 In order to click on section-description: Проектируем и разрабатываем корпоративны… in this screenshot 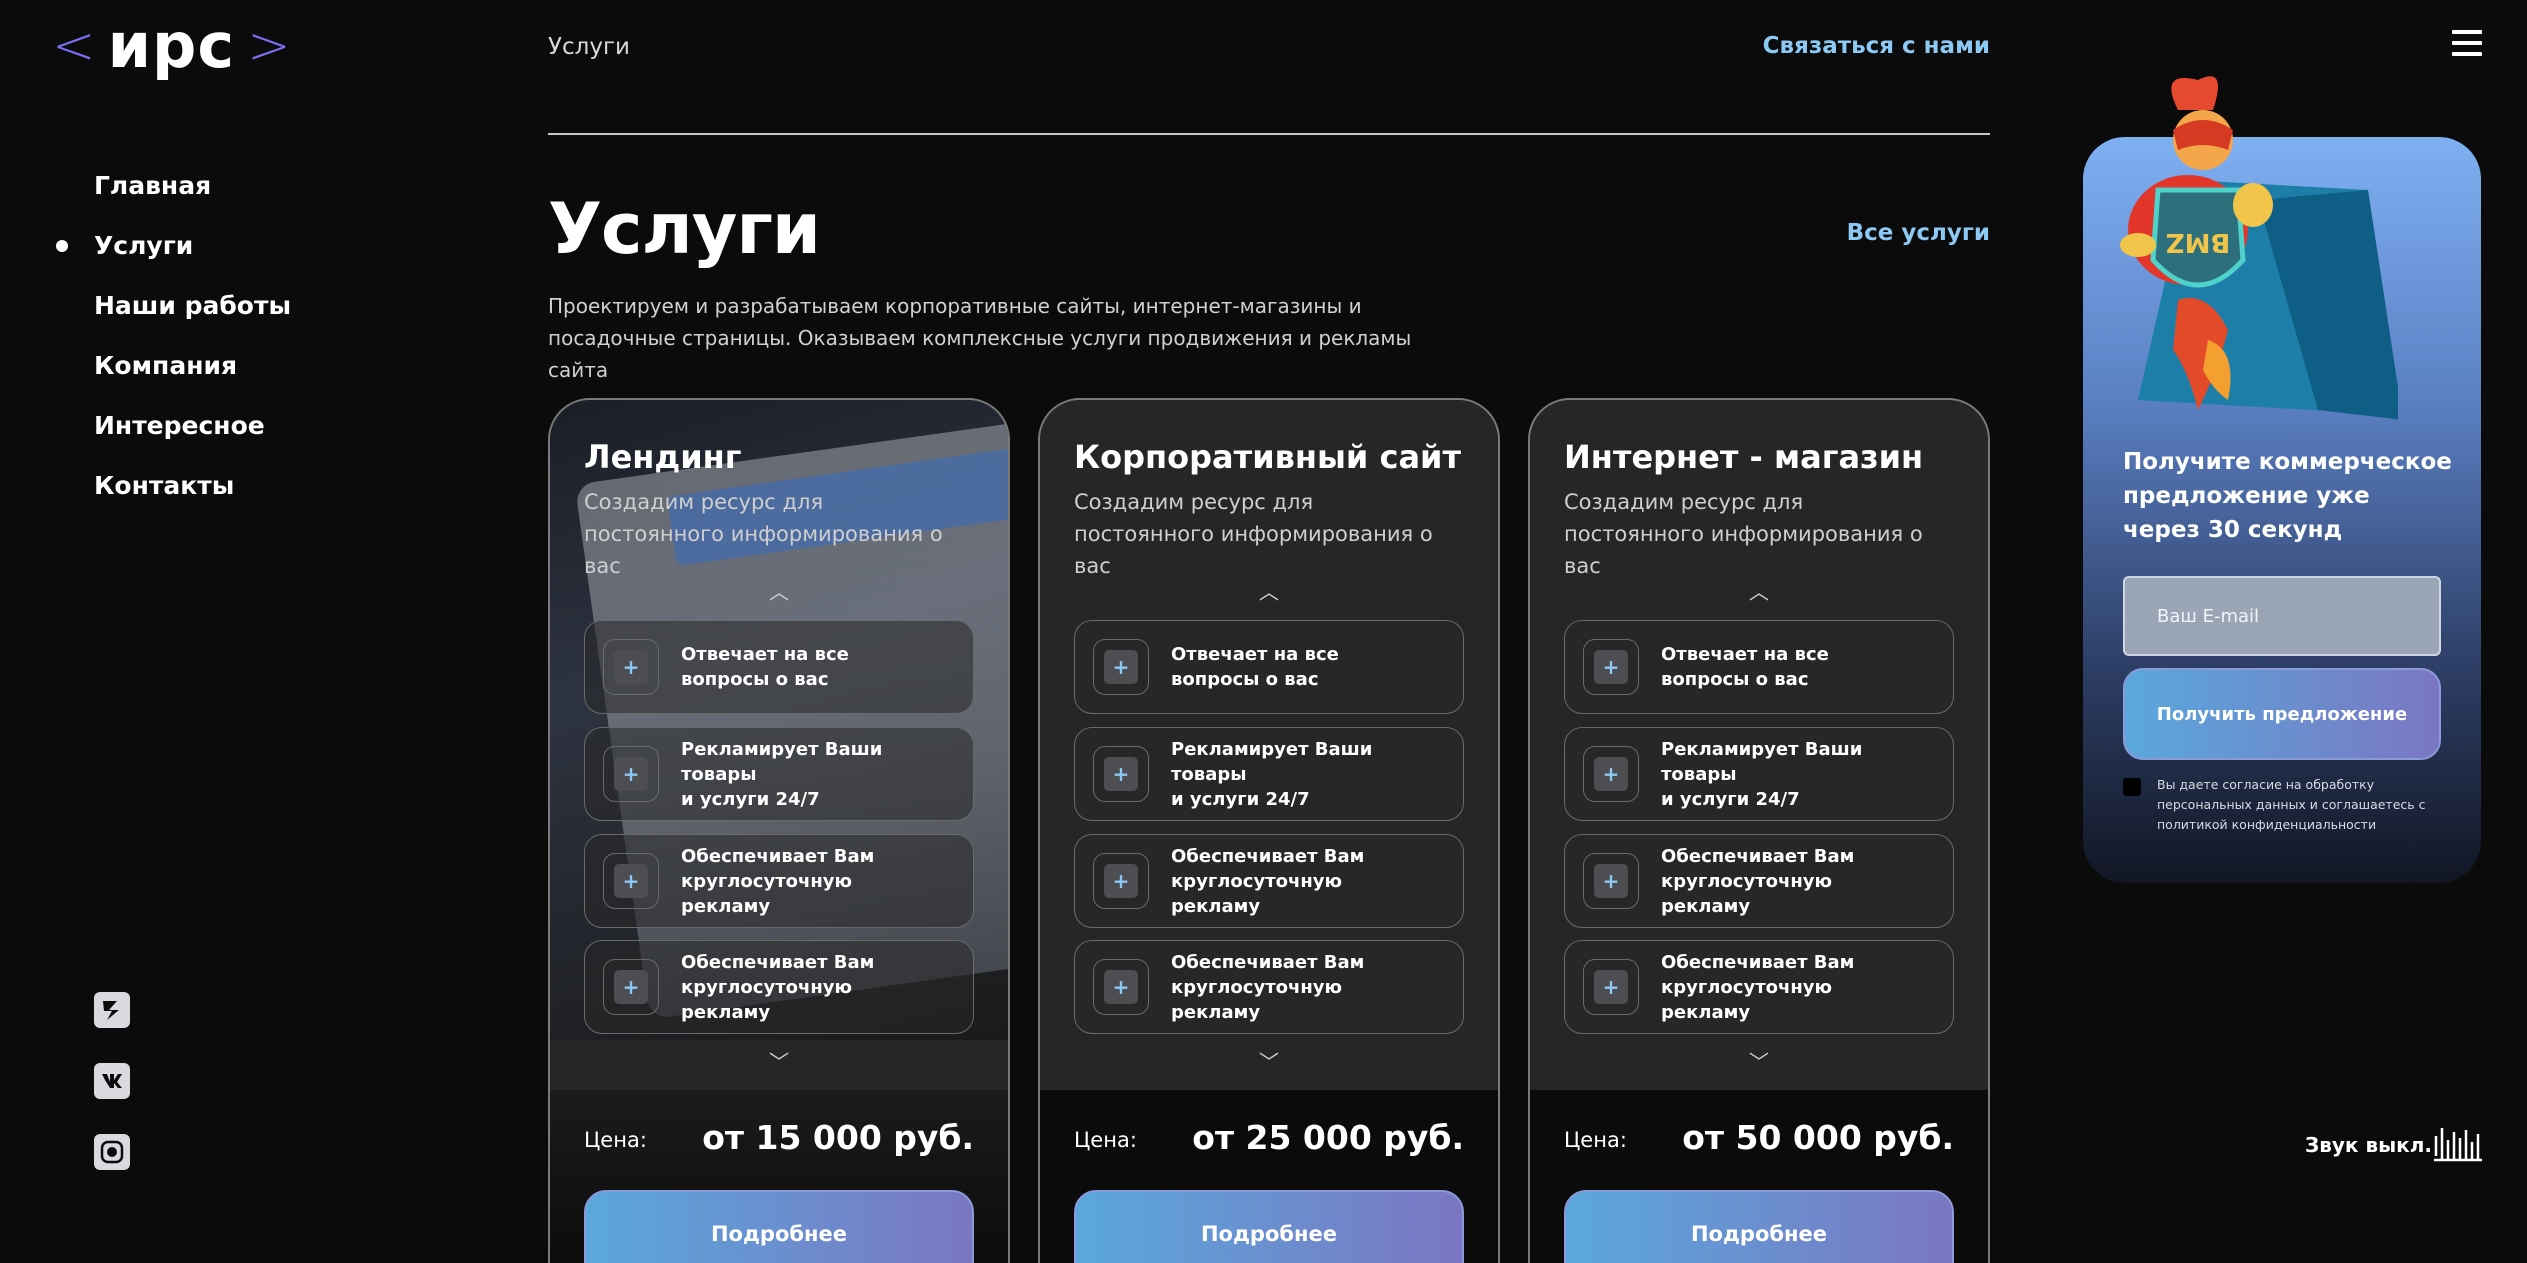, I will do `click(980, 338)`.